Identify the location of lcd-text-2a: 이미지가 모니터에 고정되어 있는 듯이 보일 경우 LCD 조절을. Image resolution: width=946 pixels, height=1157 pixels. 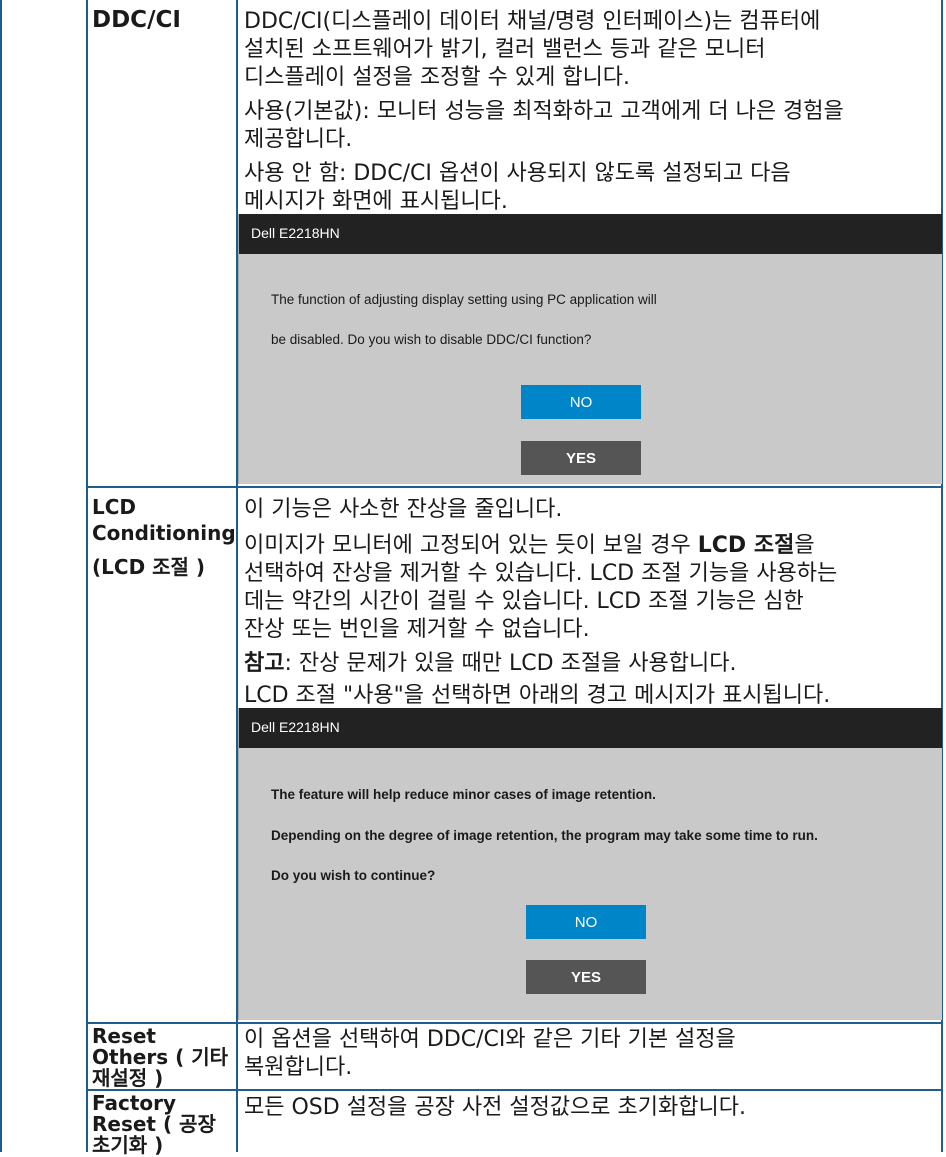
(591, 546).